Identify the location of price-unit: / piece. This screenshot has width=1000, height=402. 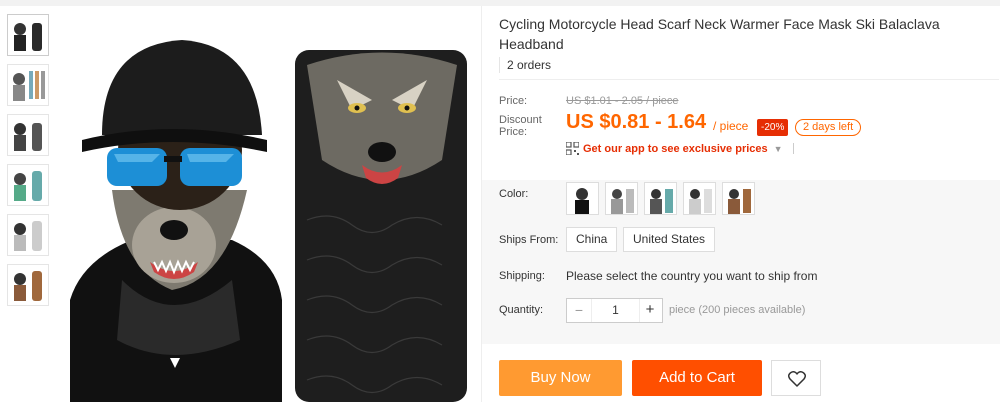
(731, 126).